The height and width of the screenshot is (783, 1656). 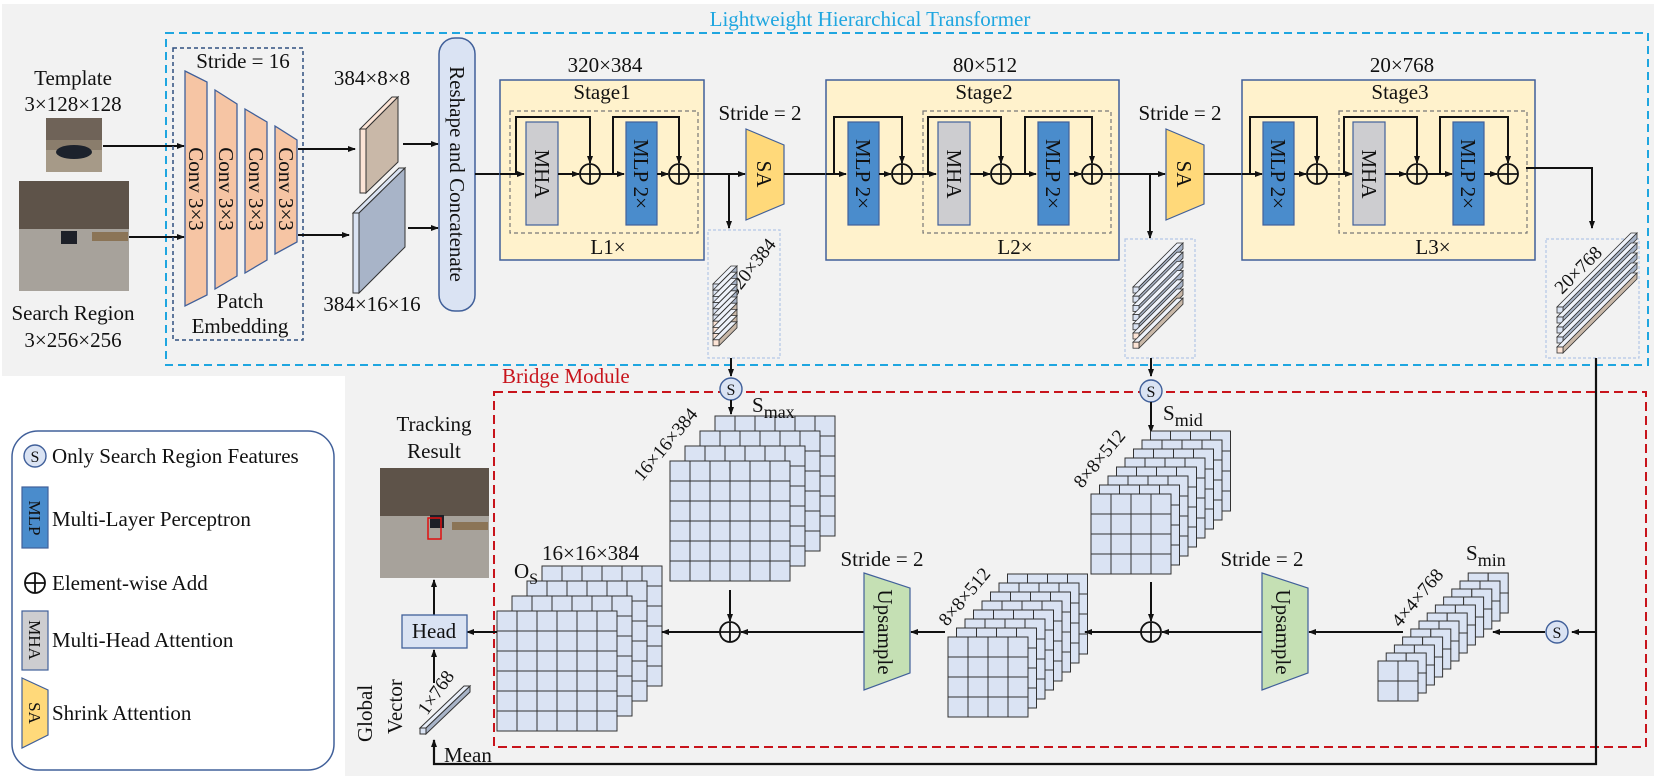 What do you see at coordinates (983, 92) in the screenshot?
I see `stage-2-name: Stage2` at bounding box center [983, 92].